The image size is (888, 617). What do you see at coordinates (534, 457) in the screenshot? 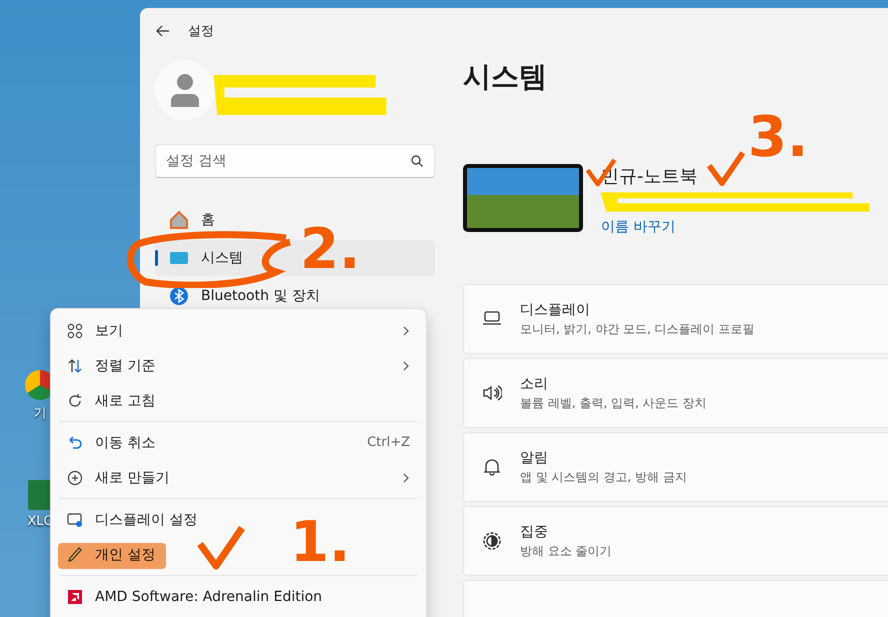
I see `card-title: 알림` at bounding box center [534, 457].